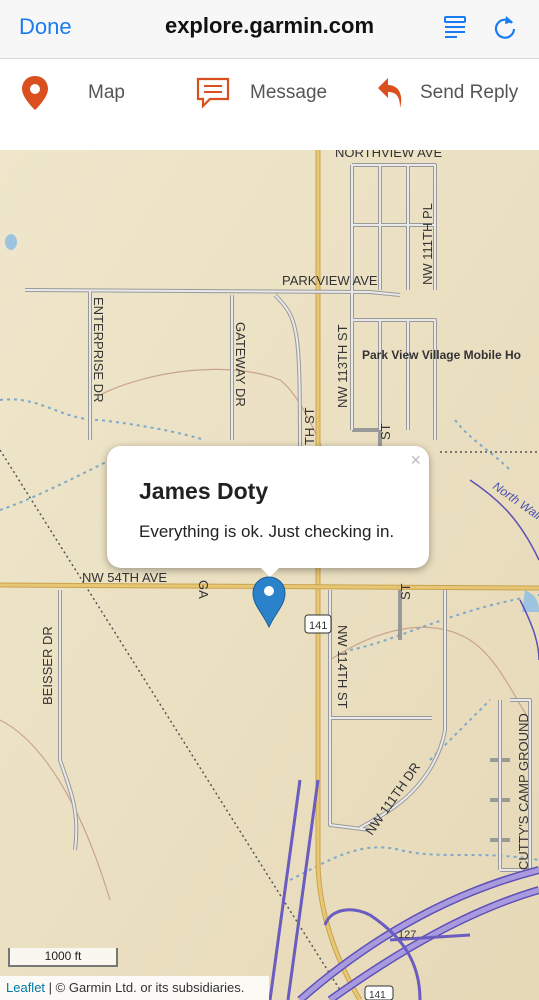 This screenshot has height=1000, width=539. What do you see at coordinates (63, 957) in the screenshot?
I see `map-scale: 1000 ft` at bounding box center [63, 957].